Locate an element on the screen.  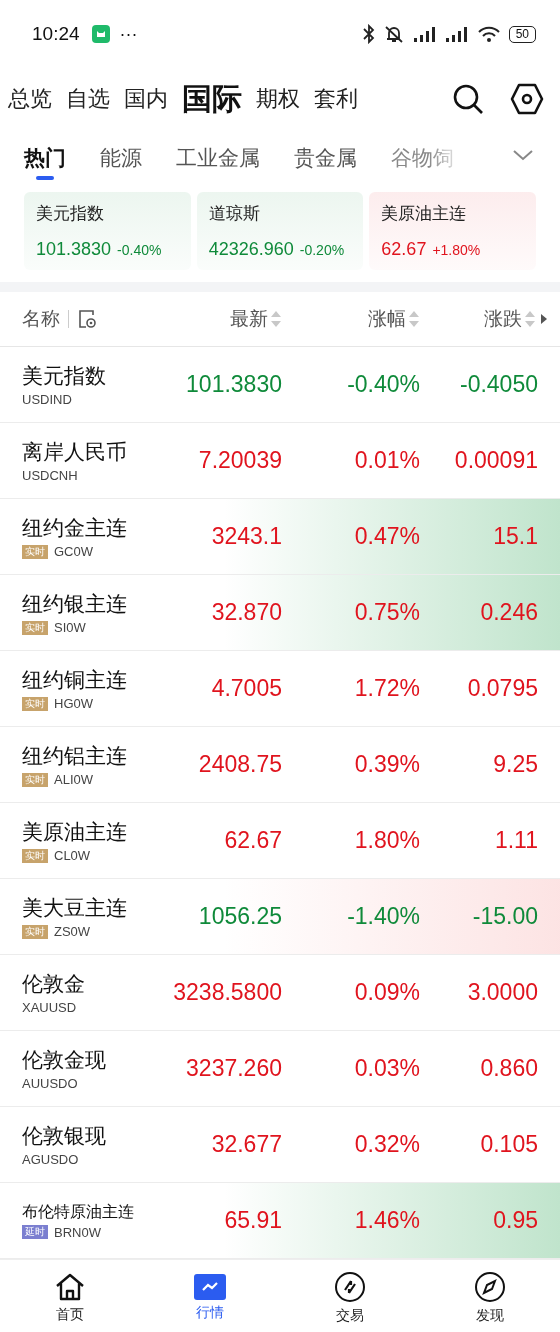
instrument-code: AUUSDO is located at coordinates (50, 1083).